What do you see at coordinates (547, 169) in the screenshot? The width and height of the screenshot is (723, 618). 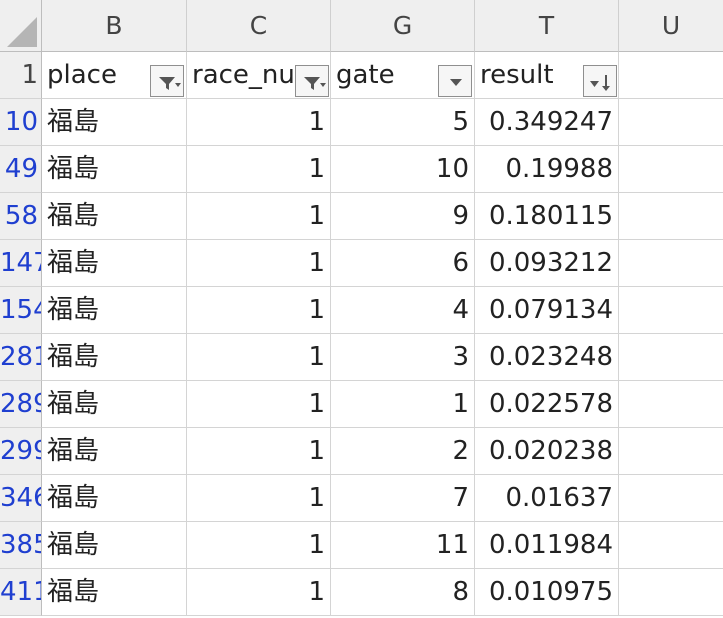 I see `result-cell: 0.19988` at bounding box center [547, 169].